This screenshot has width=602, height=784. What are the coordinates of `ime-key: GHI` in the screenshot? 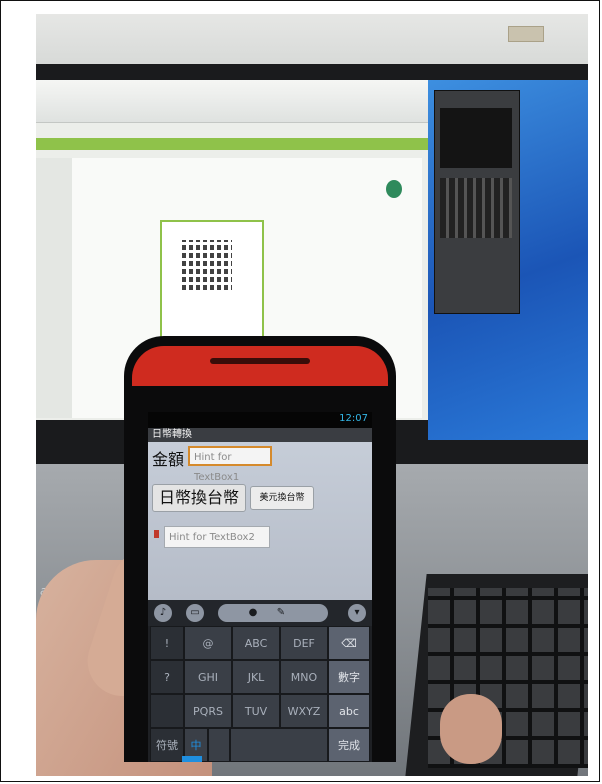 It's located at (208, 677).